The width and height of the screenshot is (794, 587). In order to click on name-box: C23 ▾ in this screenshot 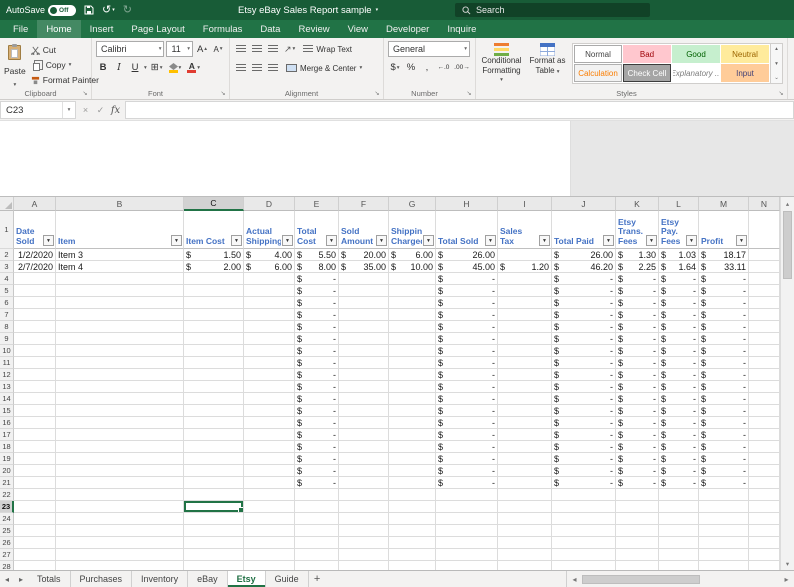, I will do `click(38, 110)`.